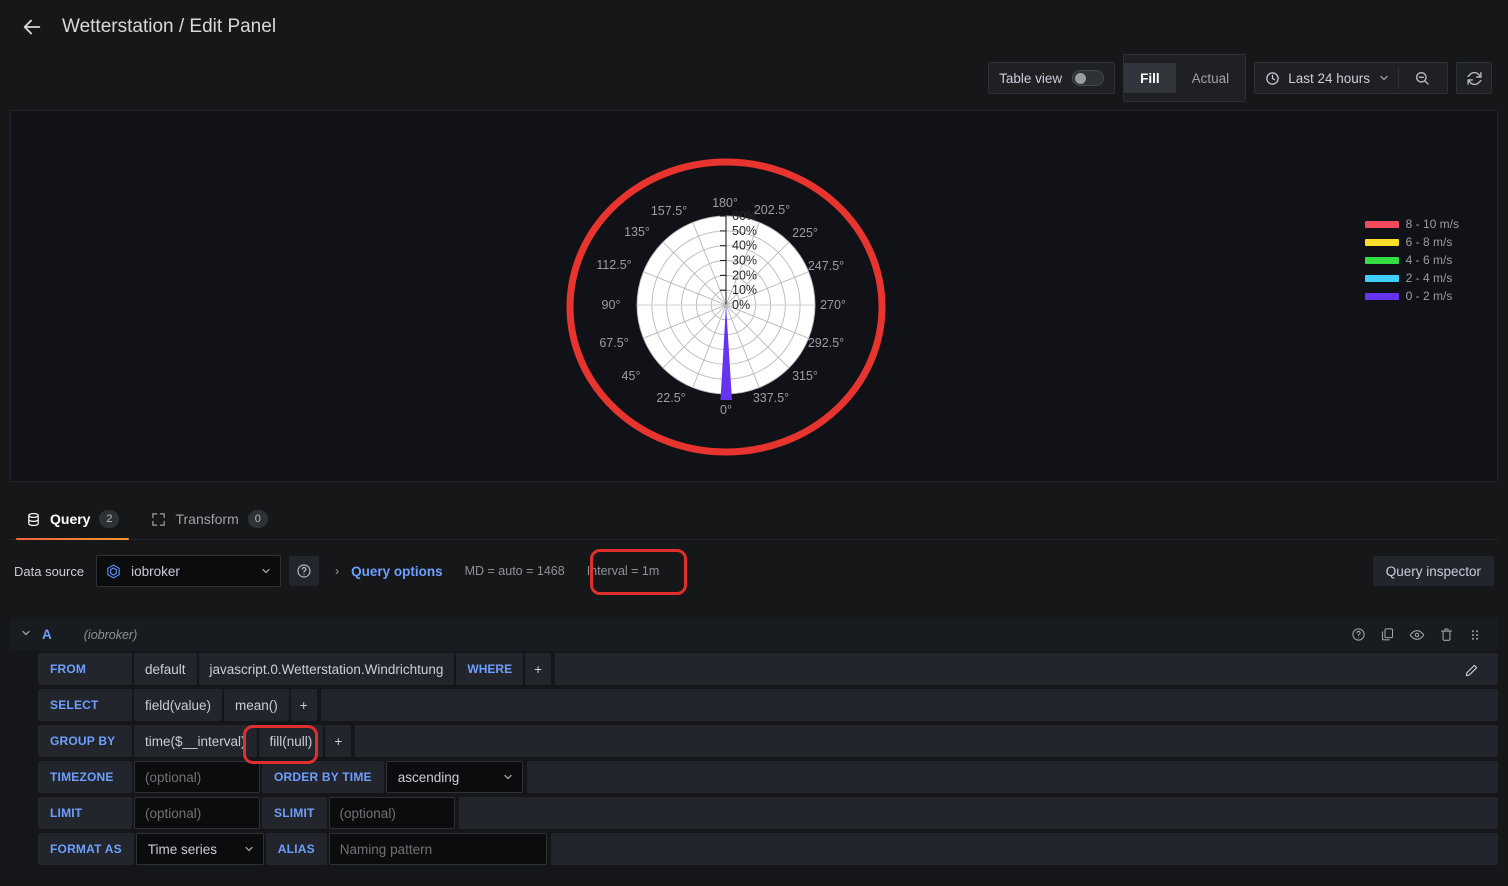 Image resolution: width=1508 pixels, height=886 pixels. I want to click on order-by-time-select: ascending, so click(454, 777).